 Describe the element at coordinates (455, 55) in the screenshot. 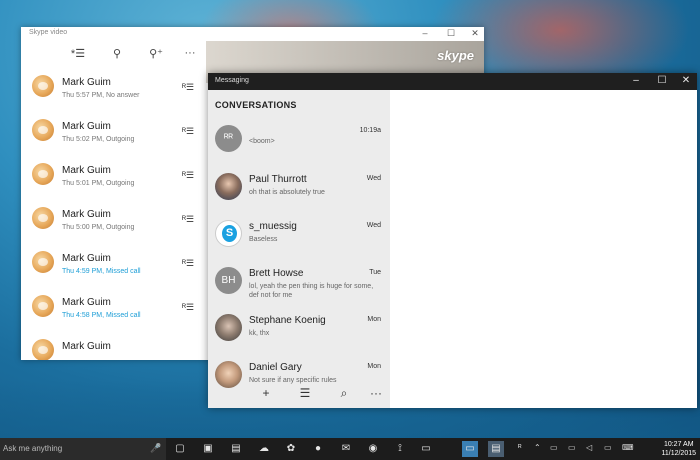

I see `skype-logo: skype` at that location.